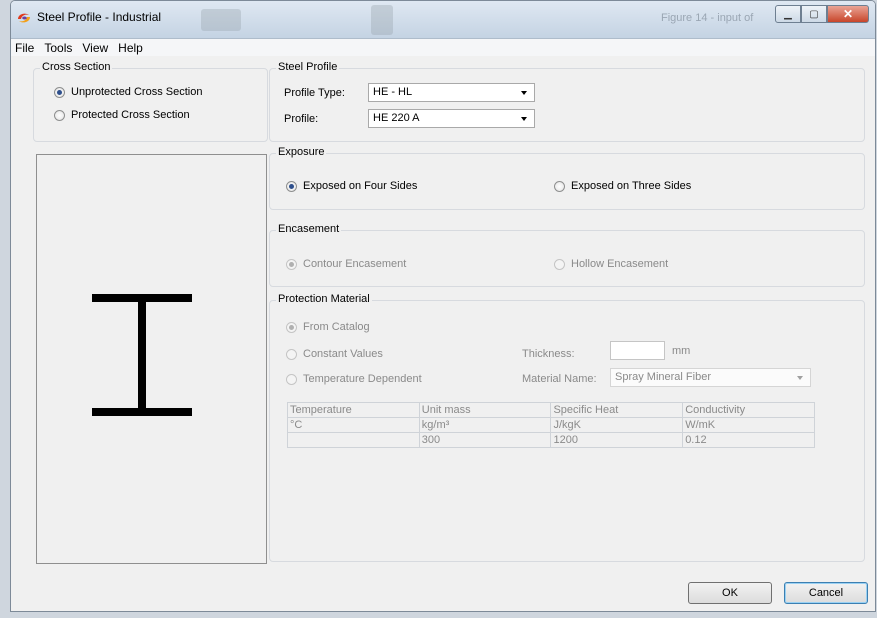 This screenshot has height=618, width=877. Describe the element at coordinates (308, 67) in the screenshot. I see `steel-profile-title: Steel Profile` at that location.